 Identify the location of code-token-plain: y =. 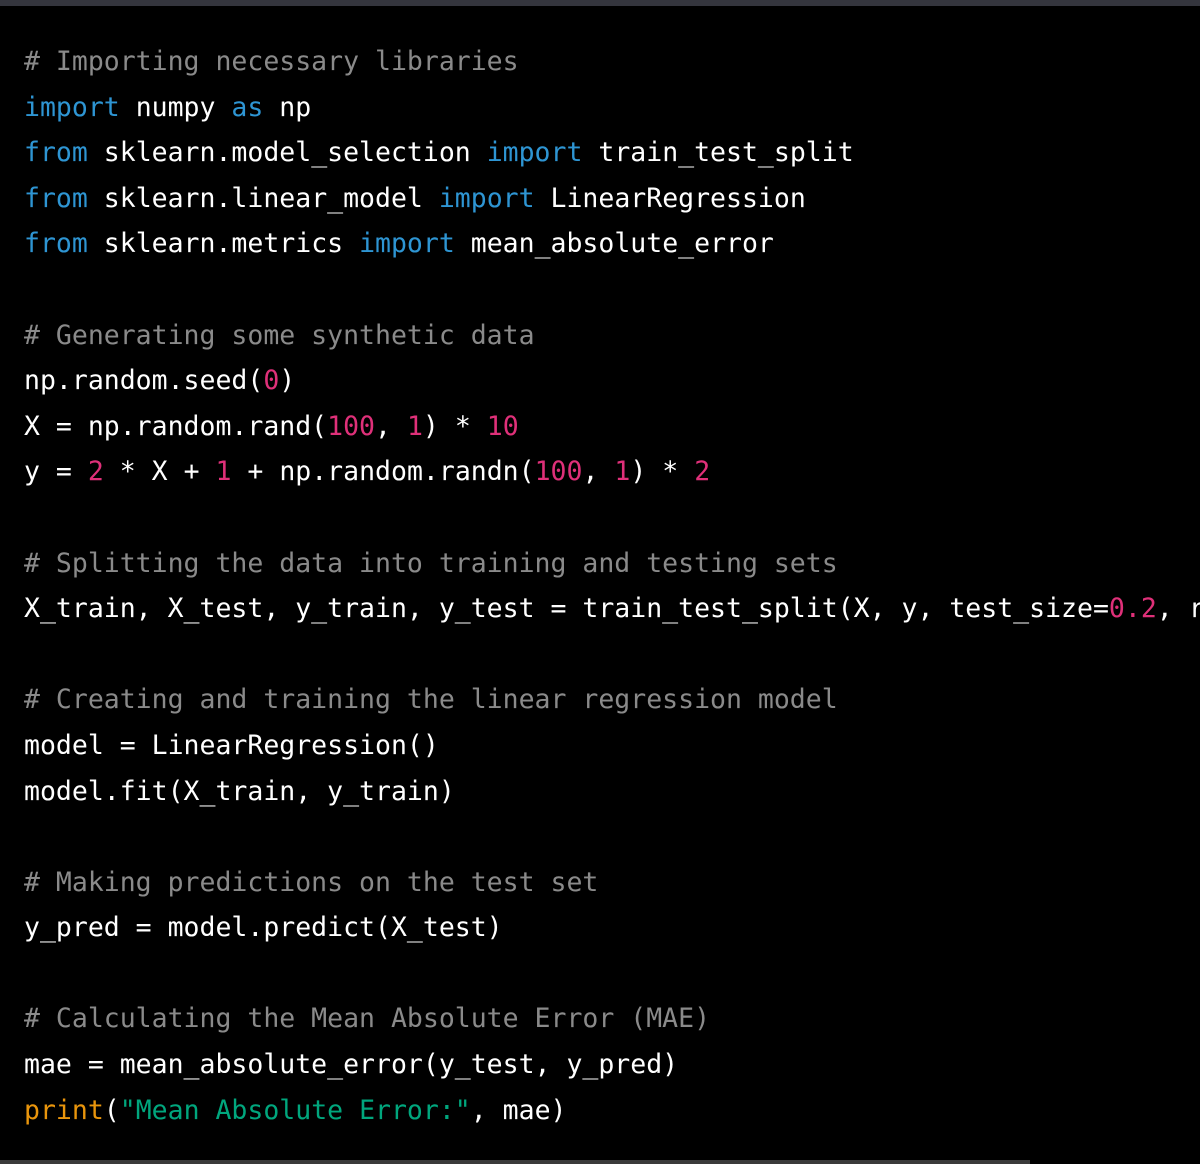
(56, 472).